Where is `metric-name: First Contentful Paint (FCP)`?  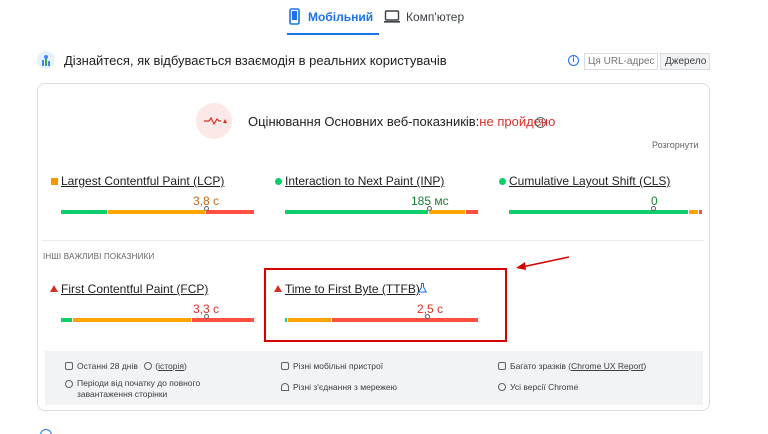
metric-name: First Contentful Paint (FCP) is located at coordinates (134, 289).